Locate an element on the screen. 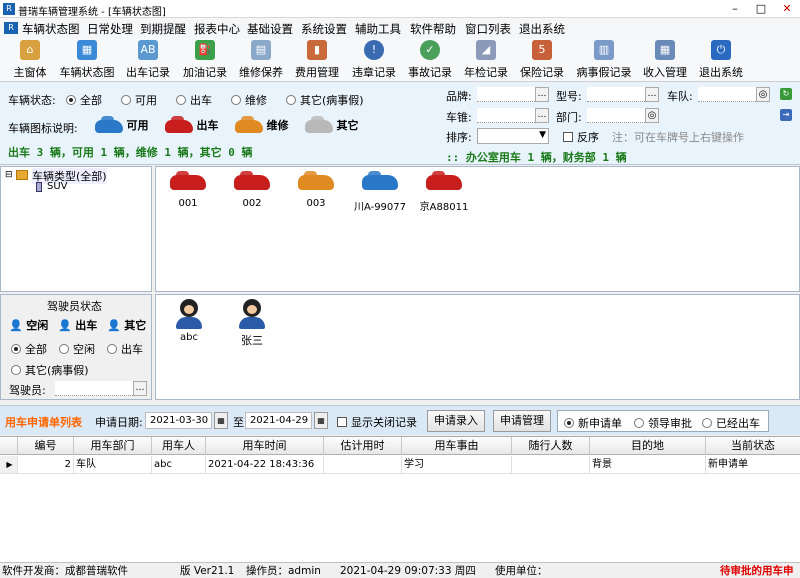 The height and width of the screenshot is (578, 800). toolbar-expense-button: ▮ 费用管理 is located at coordinates (317, 60).